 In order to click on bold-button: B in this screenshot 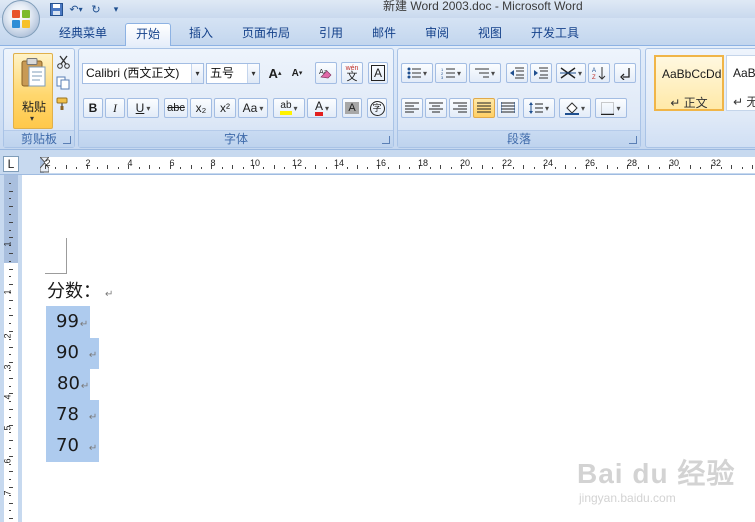, I will do `click(93, 108)`.